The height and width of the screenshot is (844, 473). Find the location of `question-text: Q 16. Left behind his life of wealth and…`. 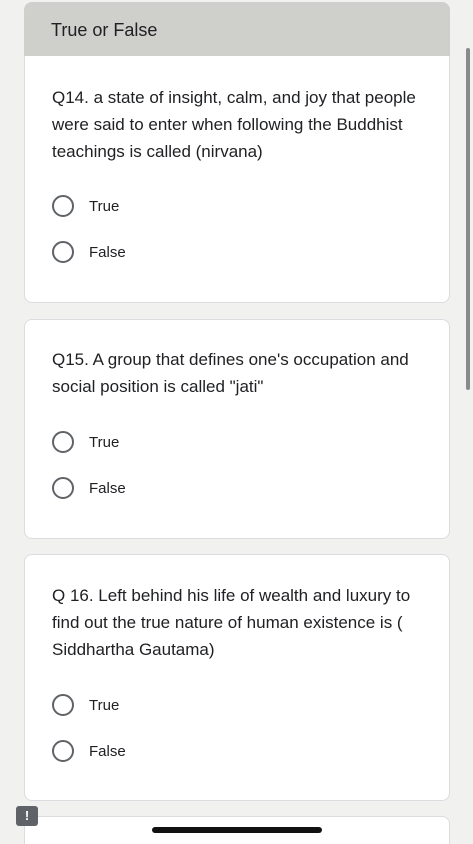

question-text: Q 16. Left behind his life of wealth and… is located at coordinates (231, 622).